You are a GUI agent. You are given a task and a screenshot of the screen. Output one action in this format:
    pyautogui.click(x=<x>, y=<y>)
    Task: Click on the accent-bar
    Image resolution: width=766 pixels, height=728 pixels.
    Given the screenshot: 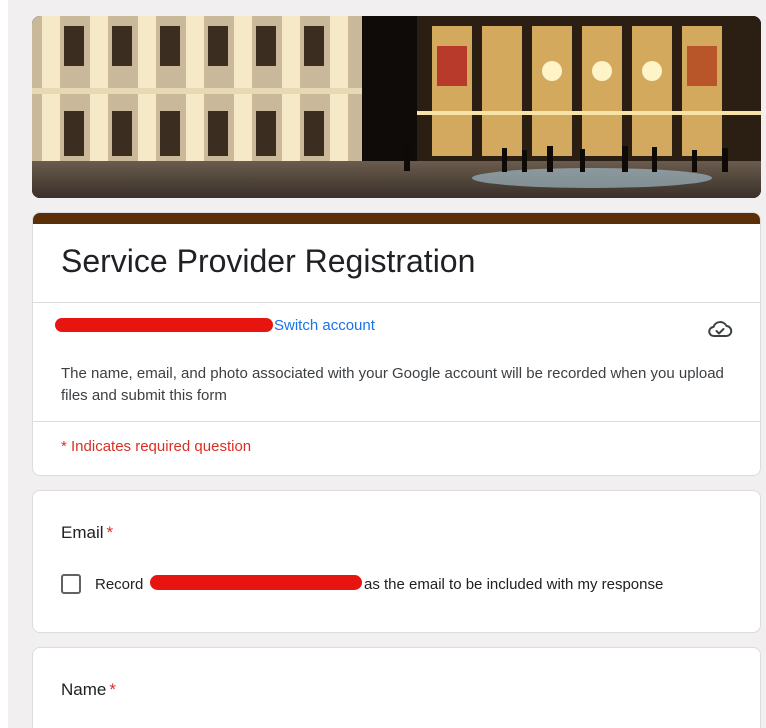 What is the action you would take?
    pyautogui.click(x=396, y=218)
    